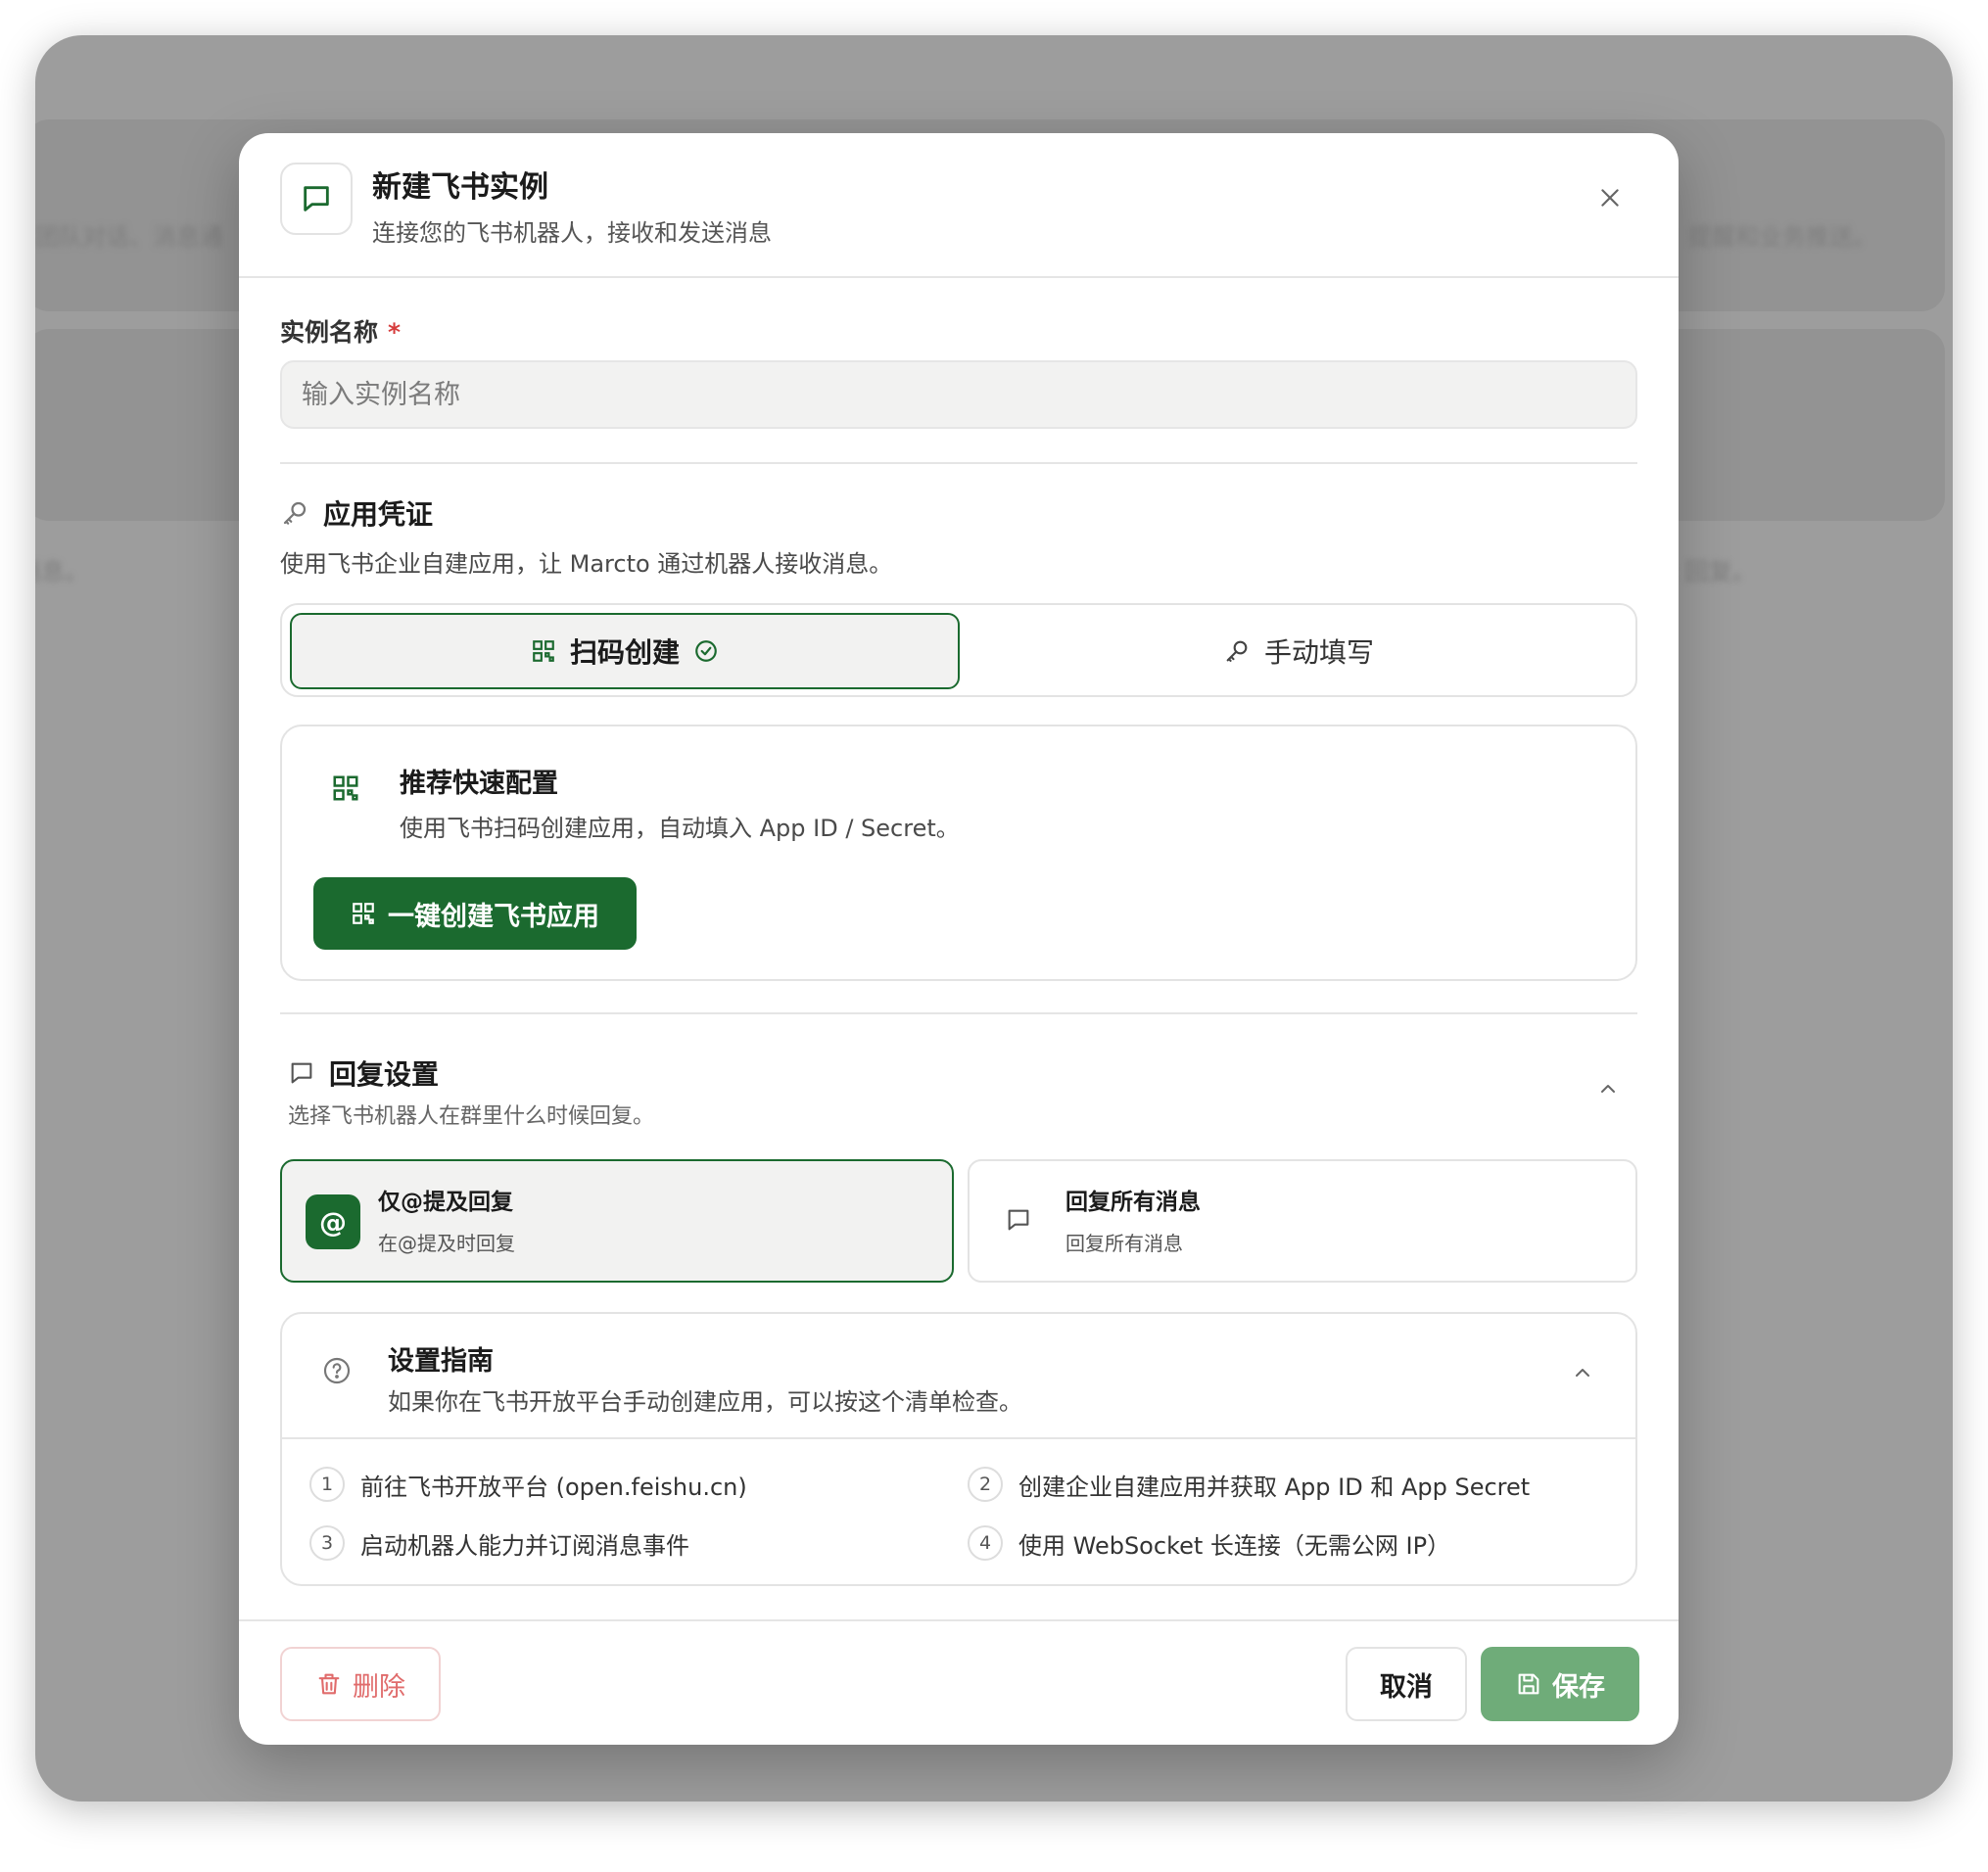 This screenshot has height=1872, width=1988. Describe the element at coordinates (441, 1361) in the screenshot. I see `setup-guide-title: 设置指南` at that location.